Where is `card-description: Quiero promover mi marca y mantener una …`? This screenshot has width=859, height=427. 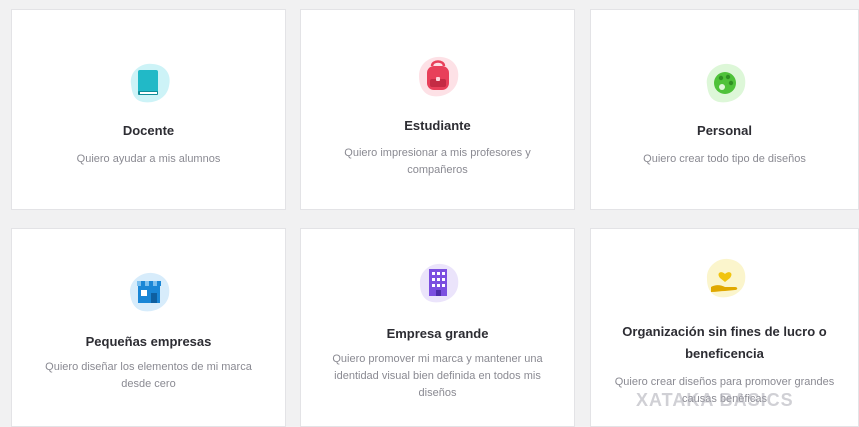 card-description: Quiero promover mi marca y mantener una … is located at coordinates (437, 376).